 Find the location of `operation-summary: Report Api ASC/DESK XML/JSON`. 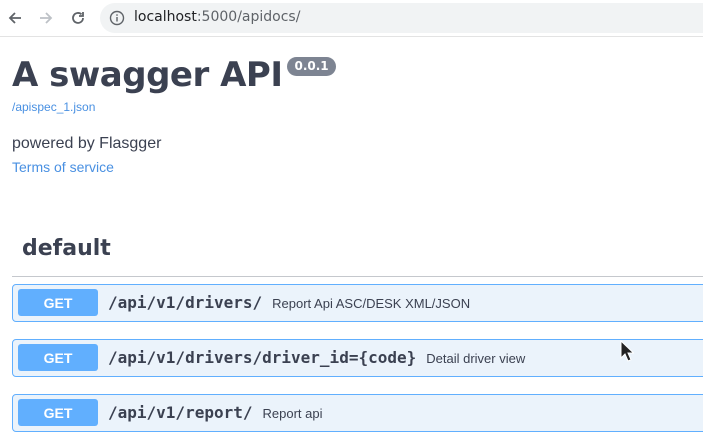

operation-summary: Report Api ASC/DESK XML/JSON is located at coordinates (371, 303).